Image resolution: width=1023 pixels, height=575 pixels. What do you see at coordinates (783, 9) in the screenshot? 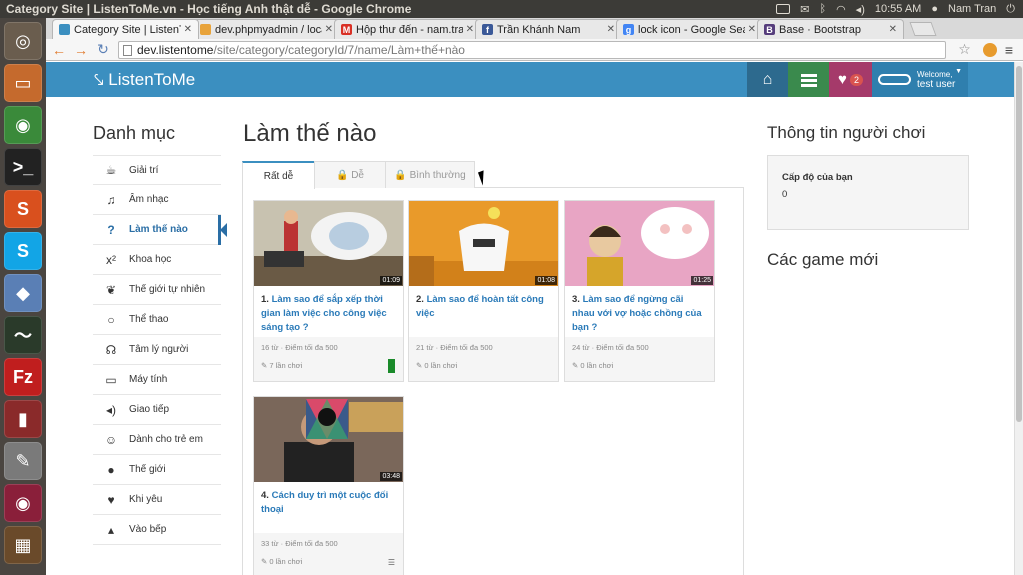
I see `keyboard-icon` at bounding box center [783, 9].